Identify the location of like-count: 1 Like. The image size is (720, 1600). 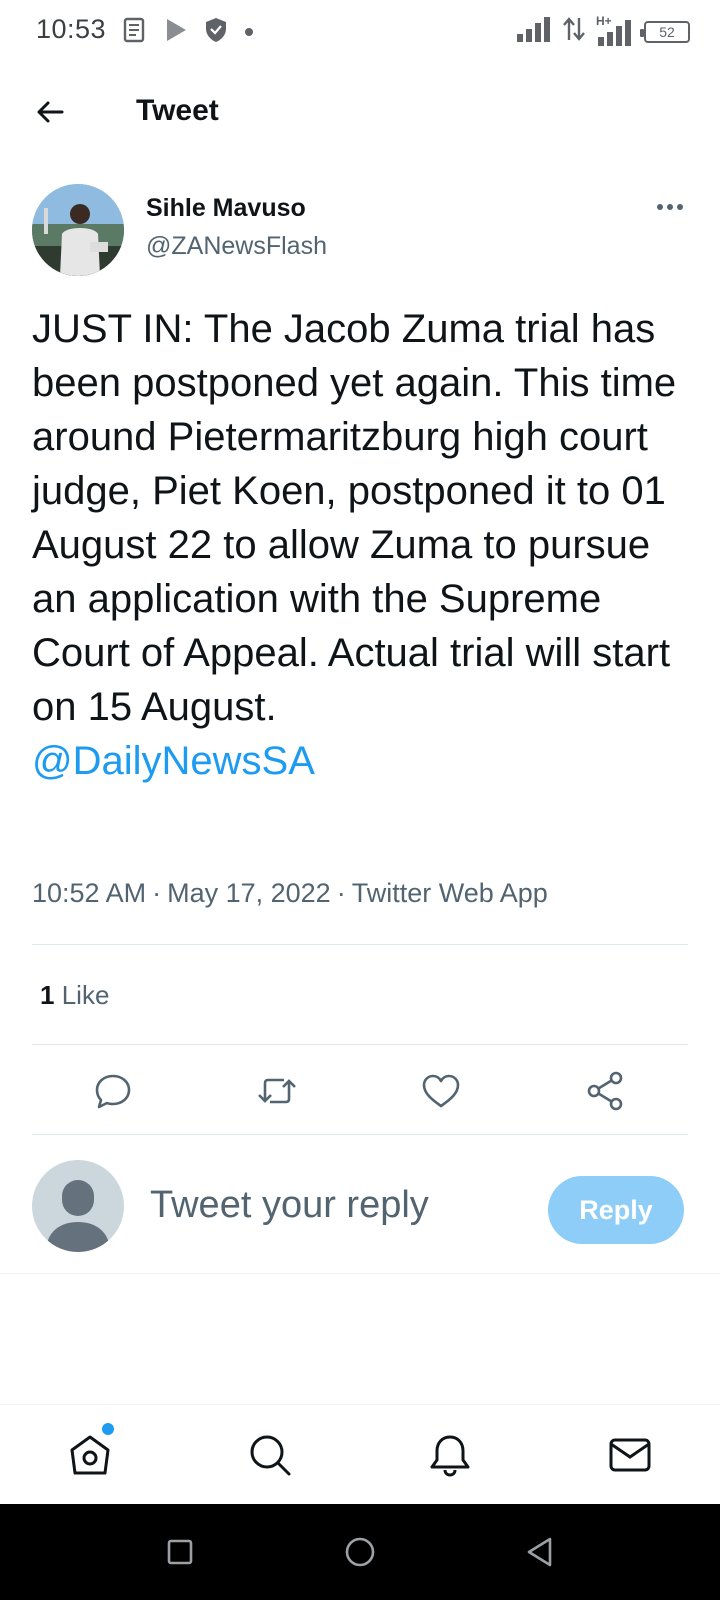
(74, 995).